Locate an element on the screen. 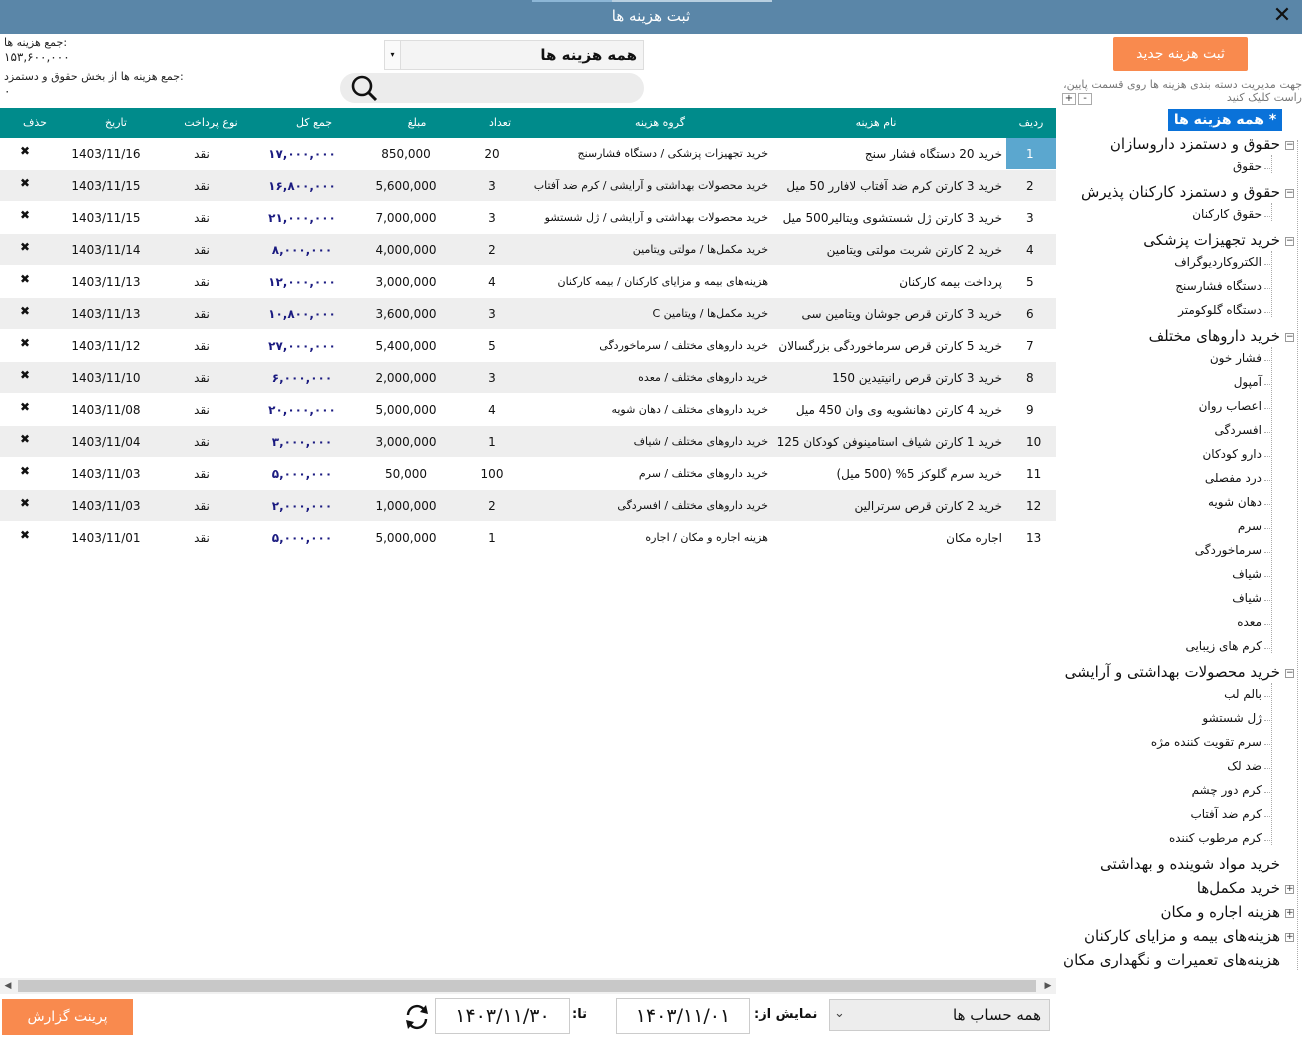 The width and height of the screenshot is (1302, 1040). tree-leaf: سرم is located at coordinates (1250, 526).